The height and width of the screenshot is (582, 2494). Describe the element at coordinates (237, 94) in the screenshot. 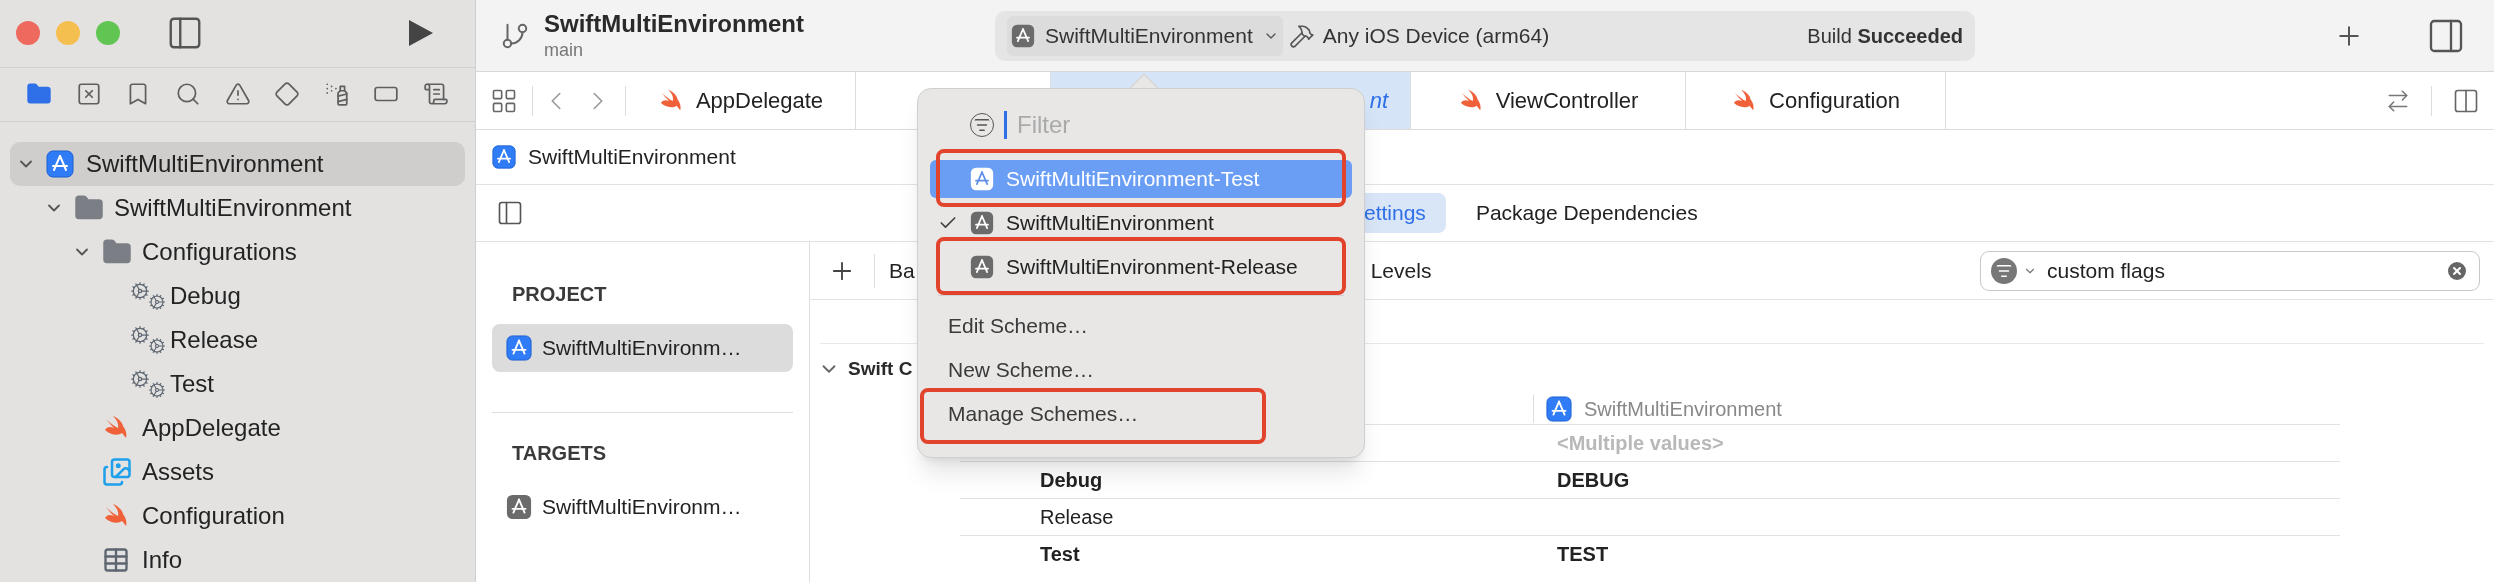

I see `warning-icon` at that location.